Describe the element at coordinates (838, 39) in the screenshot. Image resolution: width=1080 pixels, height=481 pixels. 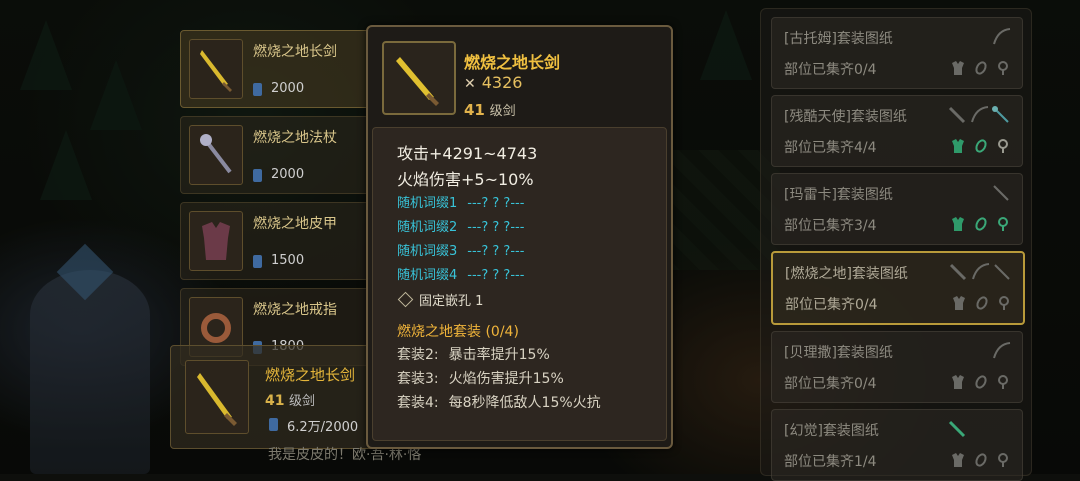
I see `blueprint-title: [古托姆]套装图纸` at that location.